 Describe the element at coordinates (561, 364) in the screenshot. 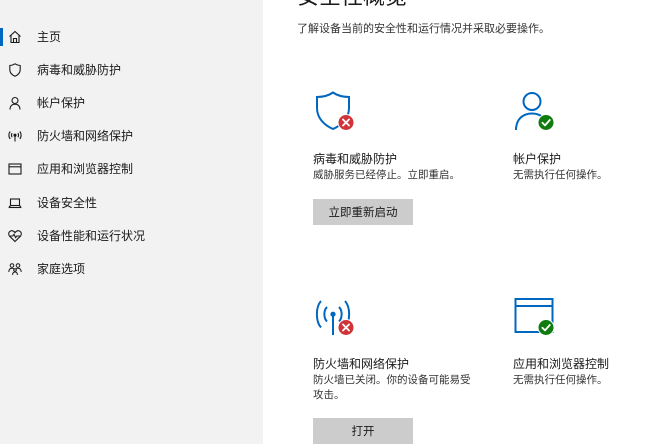

I see `tile-title: 应用和浏览器控制` at that location.